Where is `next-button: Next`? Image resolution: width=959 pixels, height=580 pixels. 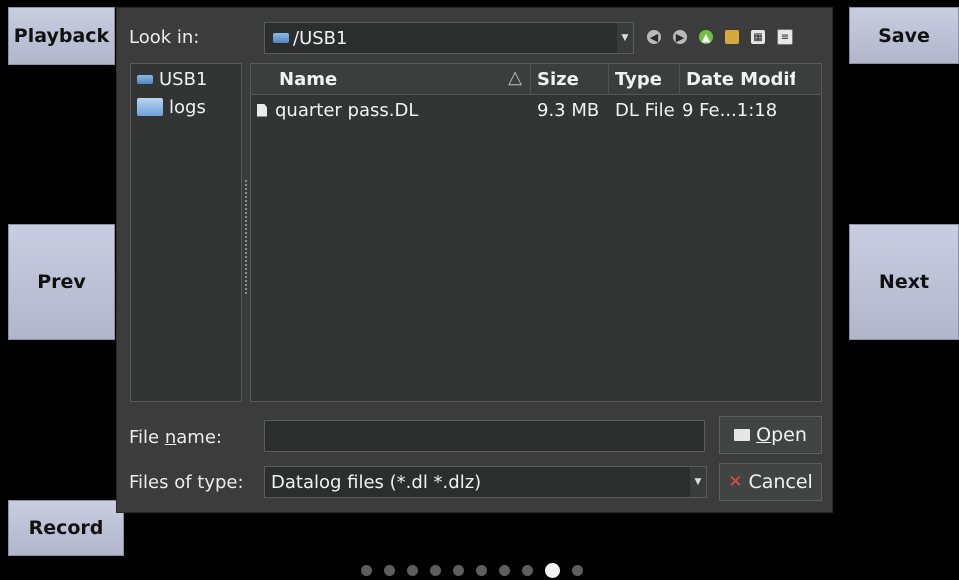 next-button: Next is located at coordinates (904, 282).